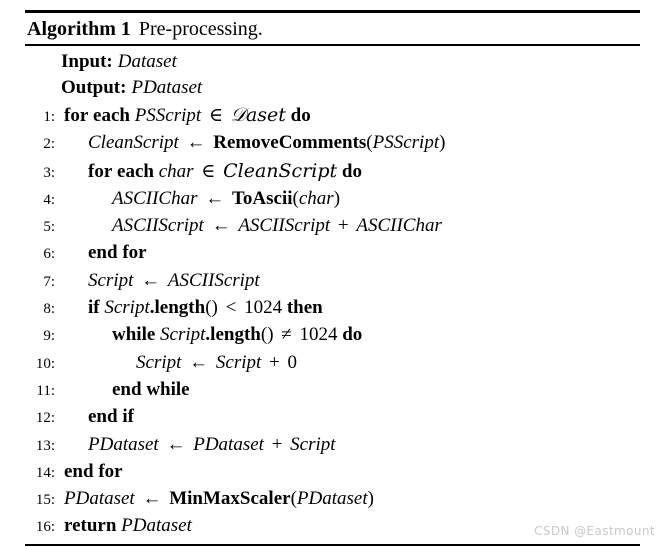 This screenshot has width=665, height=546. Describe the element at coordinates (332, 363) in the screenshot. I see `algorithm-line: 10: Script ← Script + 0` at that location.